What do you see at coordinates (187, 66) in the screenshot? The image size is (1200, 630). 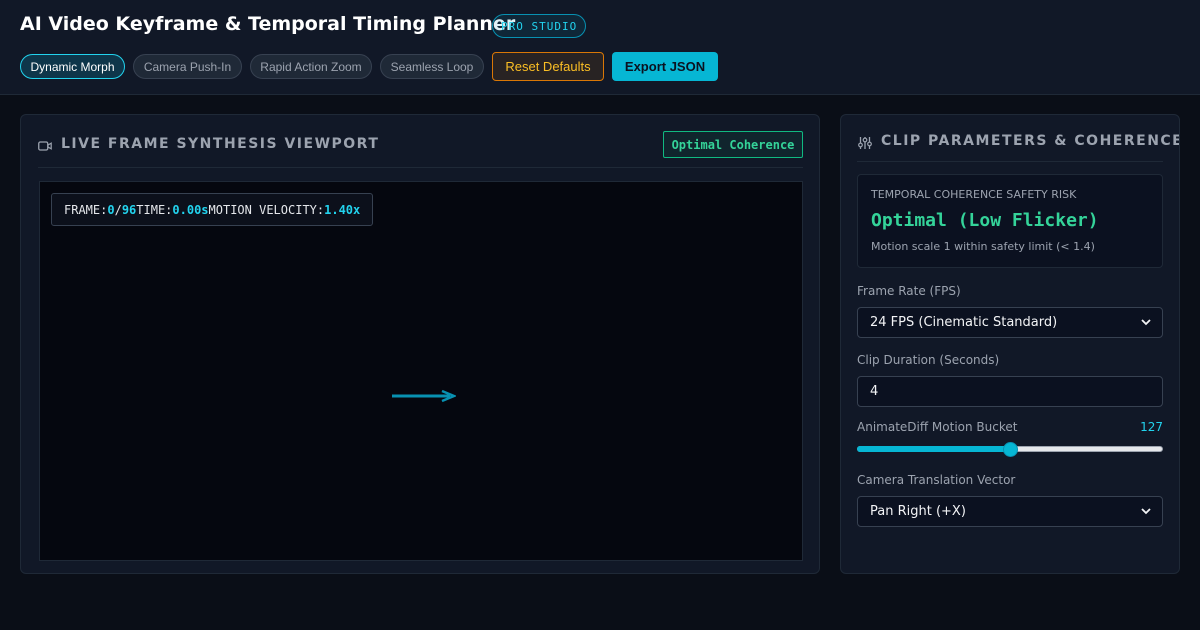 I see `preset-camera-push-in-button: Camera Push-In` at bounding box center [187, 66].